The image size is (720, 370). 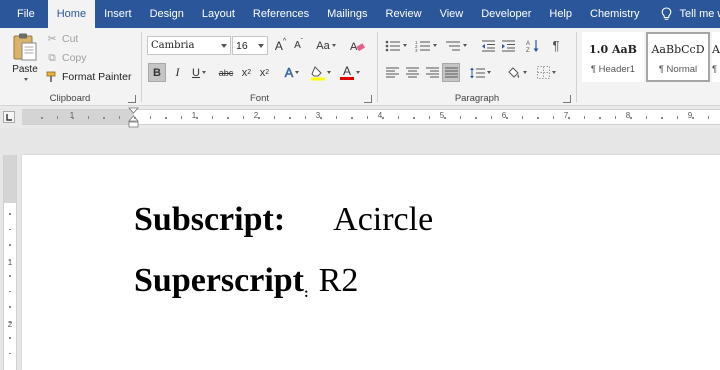 I want to click on svg-text: Z, so click(x=528, y=50).